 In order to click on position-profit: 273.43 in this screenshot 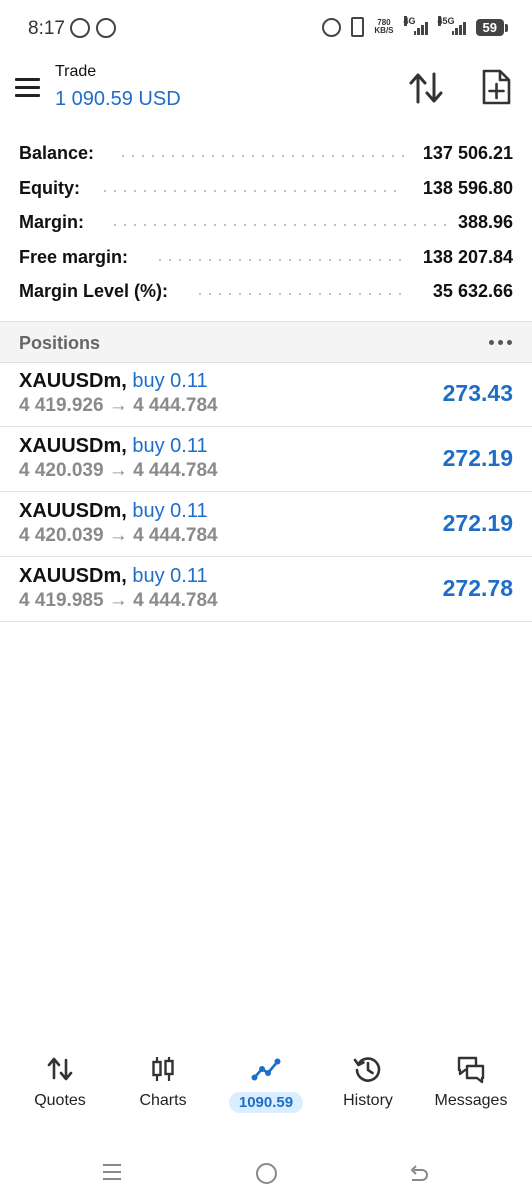, I will do `click(477, 393)`.